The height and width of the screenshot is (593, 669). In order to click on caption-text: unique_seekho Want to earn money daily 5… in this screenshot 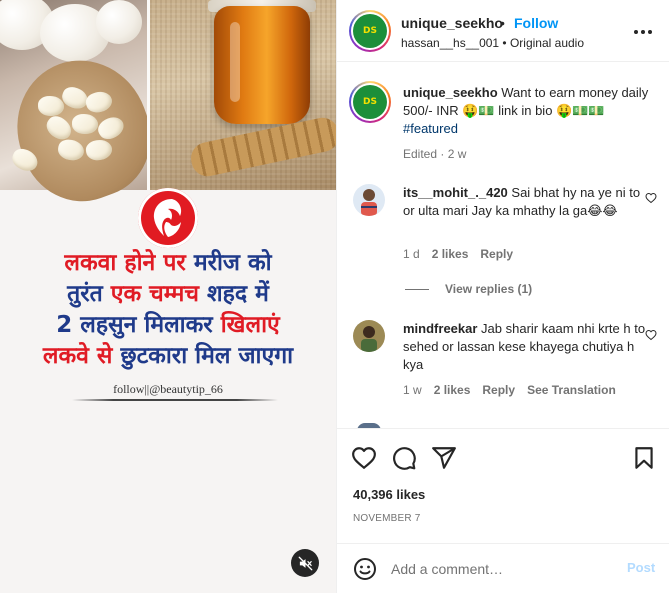, I will do `click(528, 111)`.